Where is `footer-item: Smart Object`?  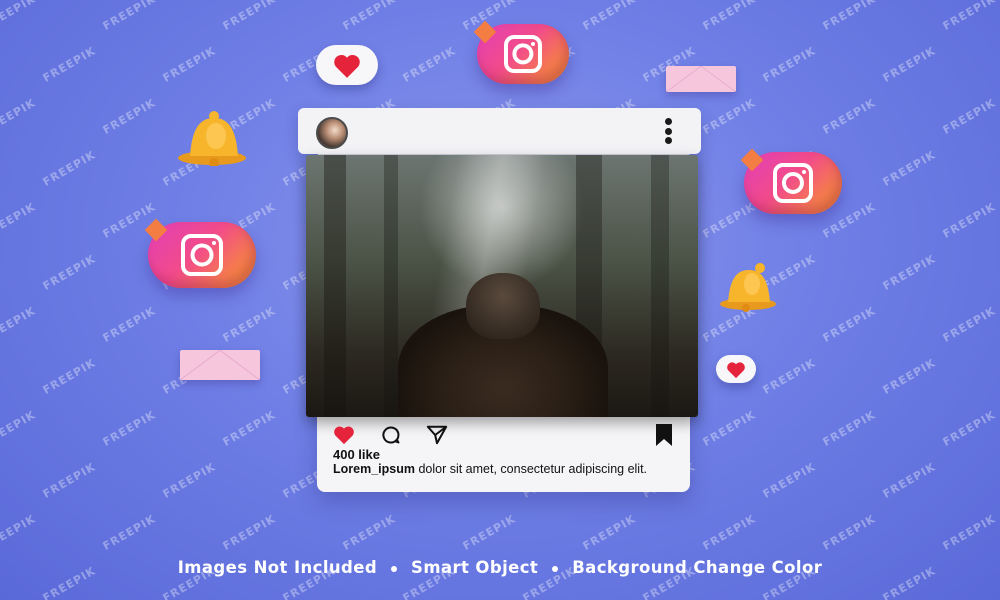 footer-item: Smart Object is located at coordinates (475, 567).